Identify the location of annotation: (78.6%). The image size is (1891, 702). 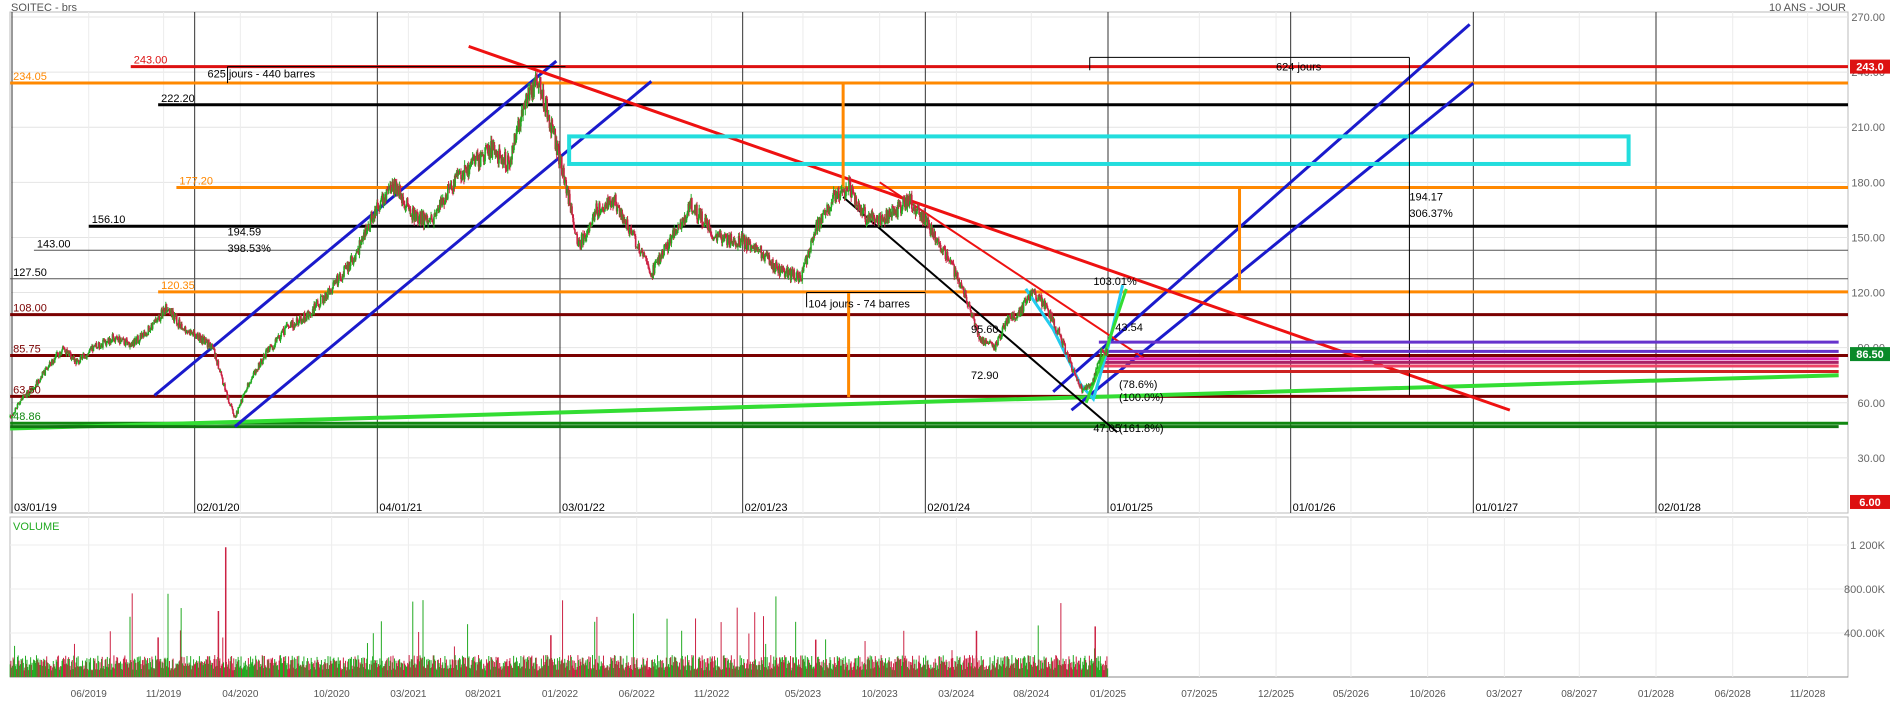
(1138, 385).